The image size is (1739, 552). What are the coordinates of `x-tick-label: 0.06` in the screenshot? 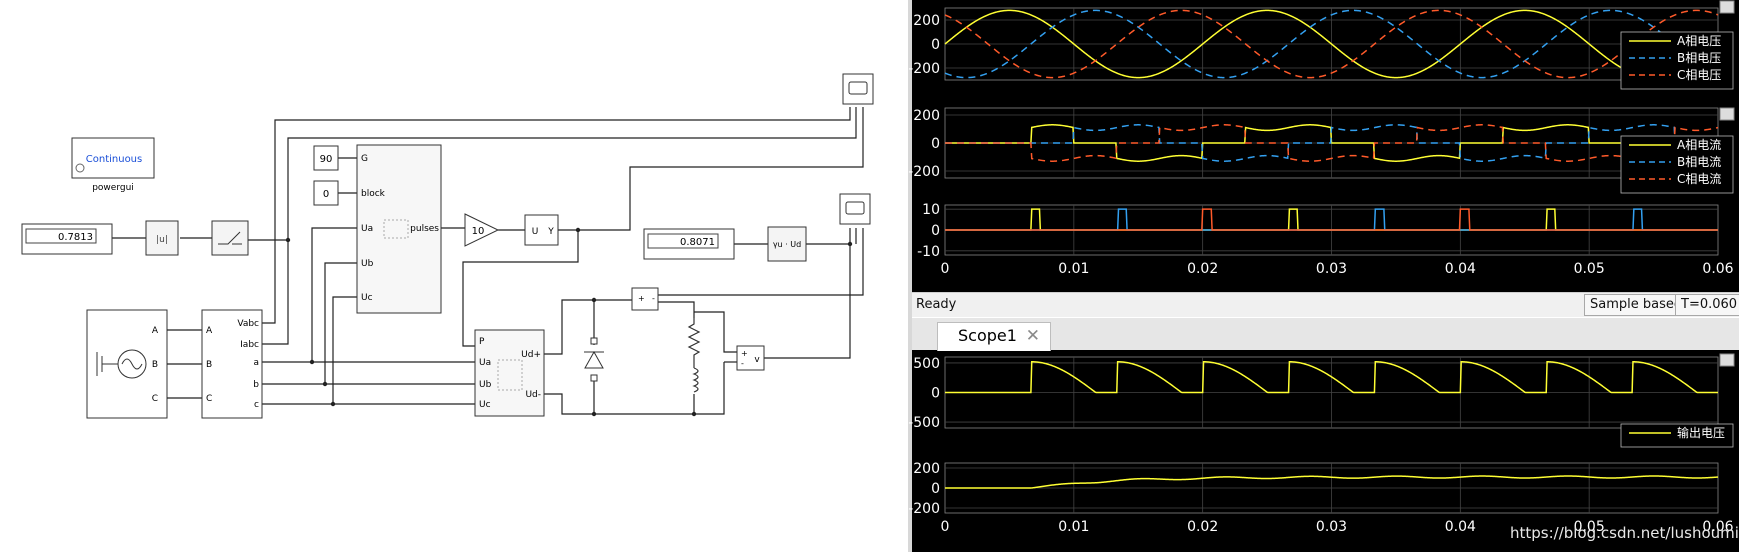 It's located at (1717, 269).